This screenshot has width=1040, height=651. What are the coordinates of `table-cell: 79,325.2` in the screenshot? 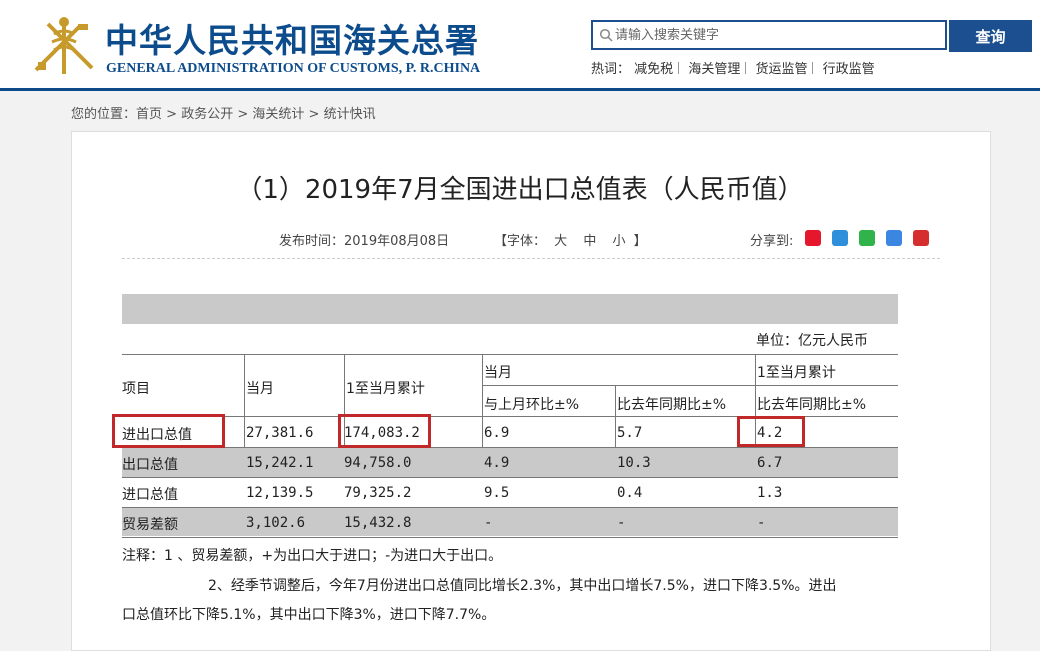 It's located at (378, 493).